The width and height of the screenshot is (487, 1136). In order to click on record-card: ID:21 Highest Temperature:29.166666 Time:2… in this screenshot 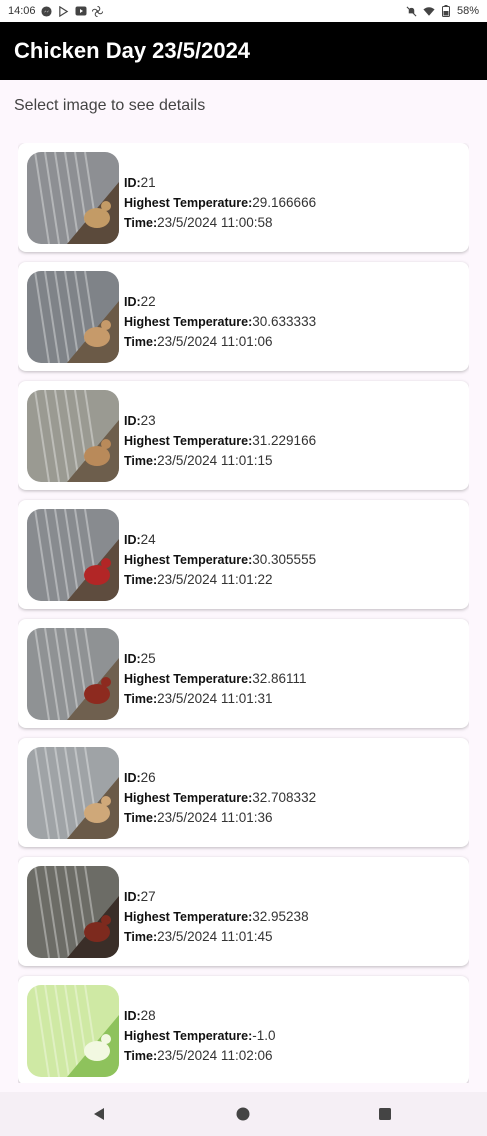, I will do `click(243, 197)`.